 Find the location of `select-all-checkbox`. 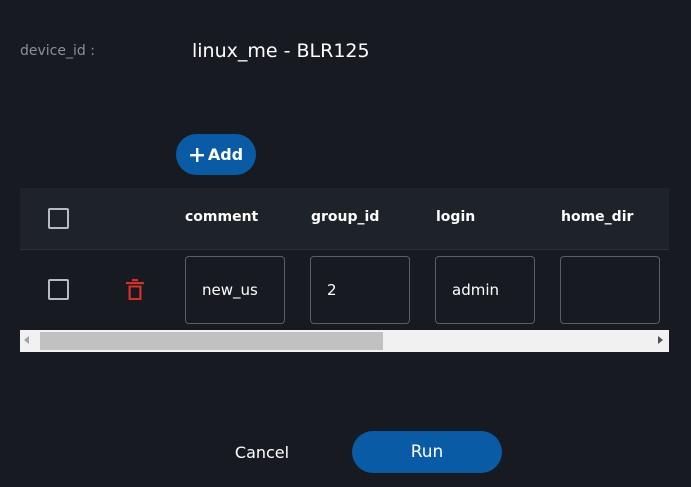

select-all-checkbox is located at coordinates (58, 218).